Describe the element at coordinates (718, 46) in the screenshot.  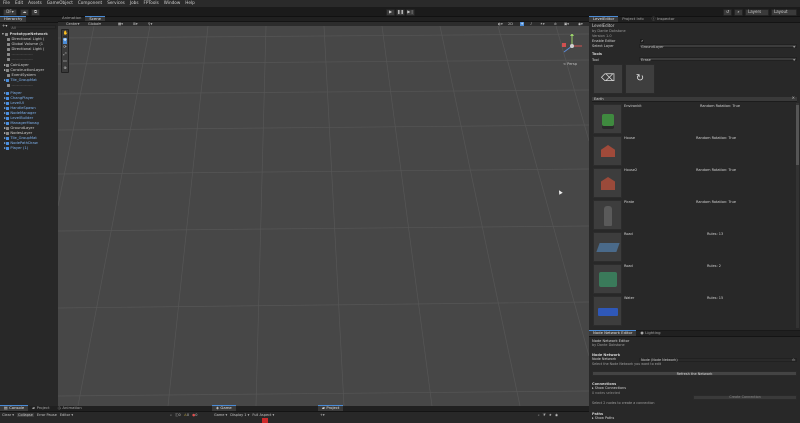
I see `select-layer-dropdown: GroundLayer ▾` at that location.